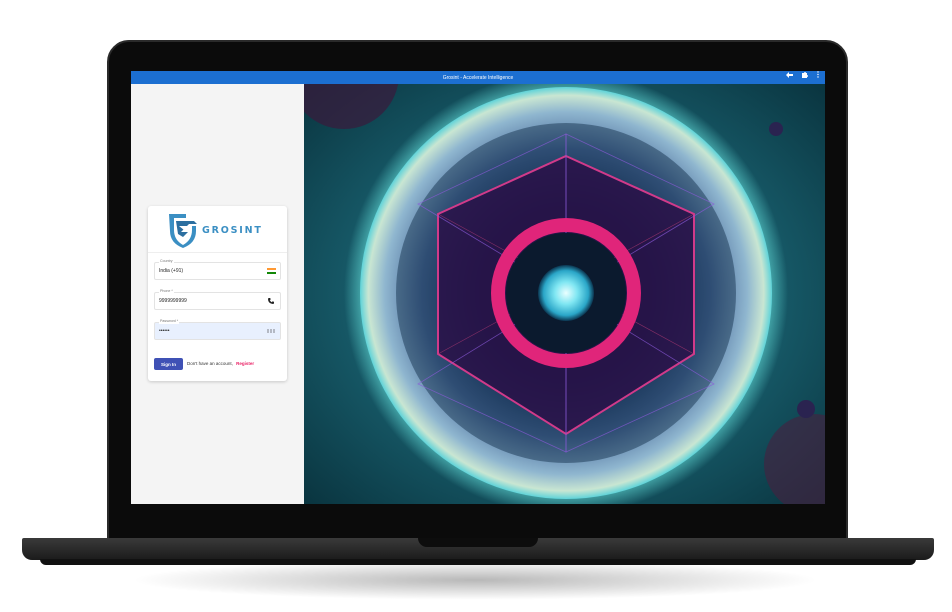 The image size is (952, 612). Describe the element at coordinates (271, 271) in the screenshot. I see `india-flag-icon` at that location.